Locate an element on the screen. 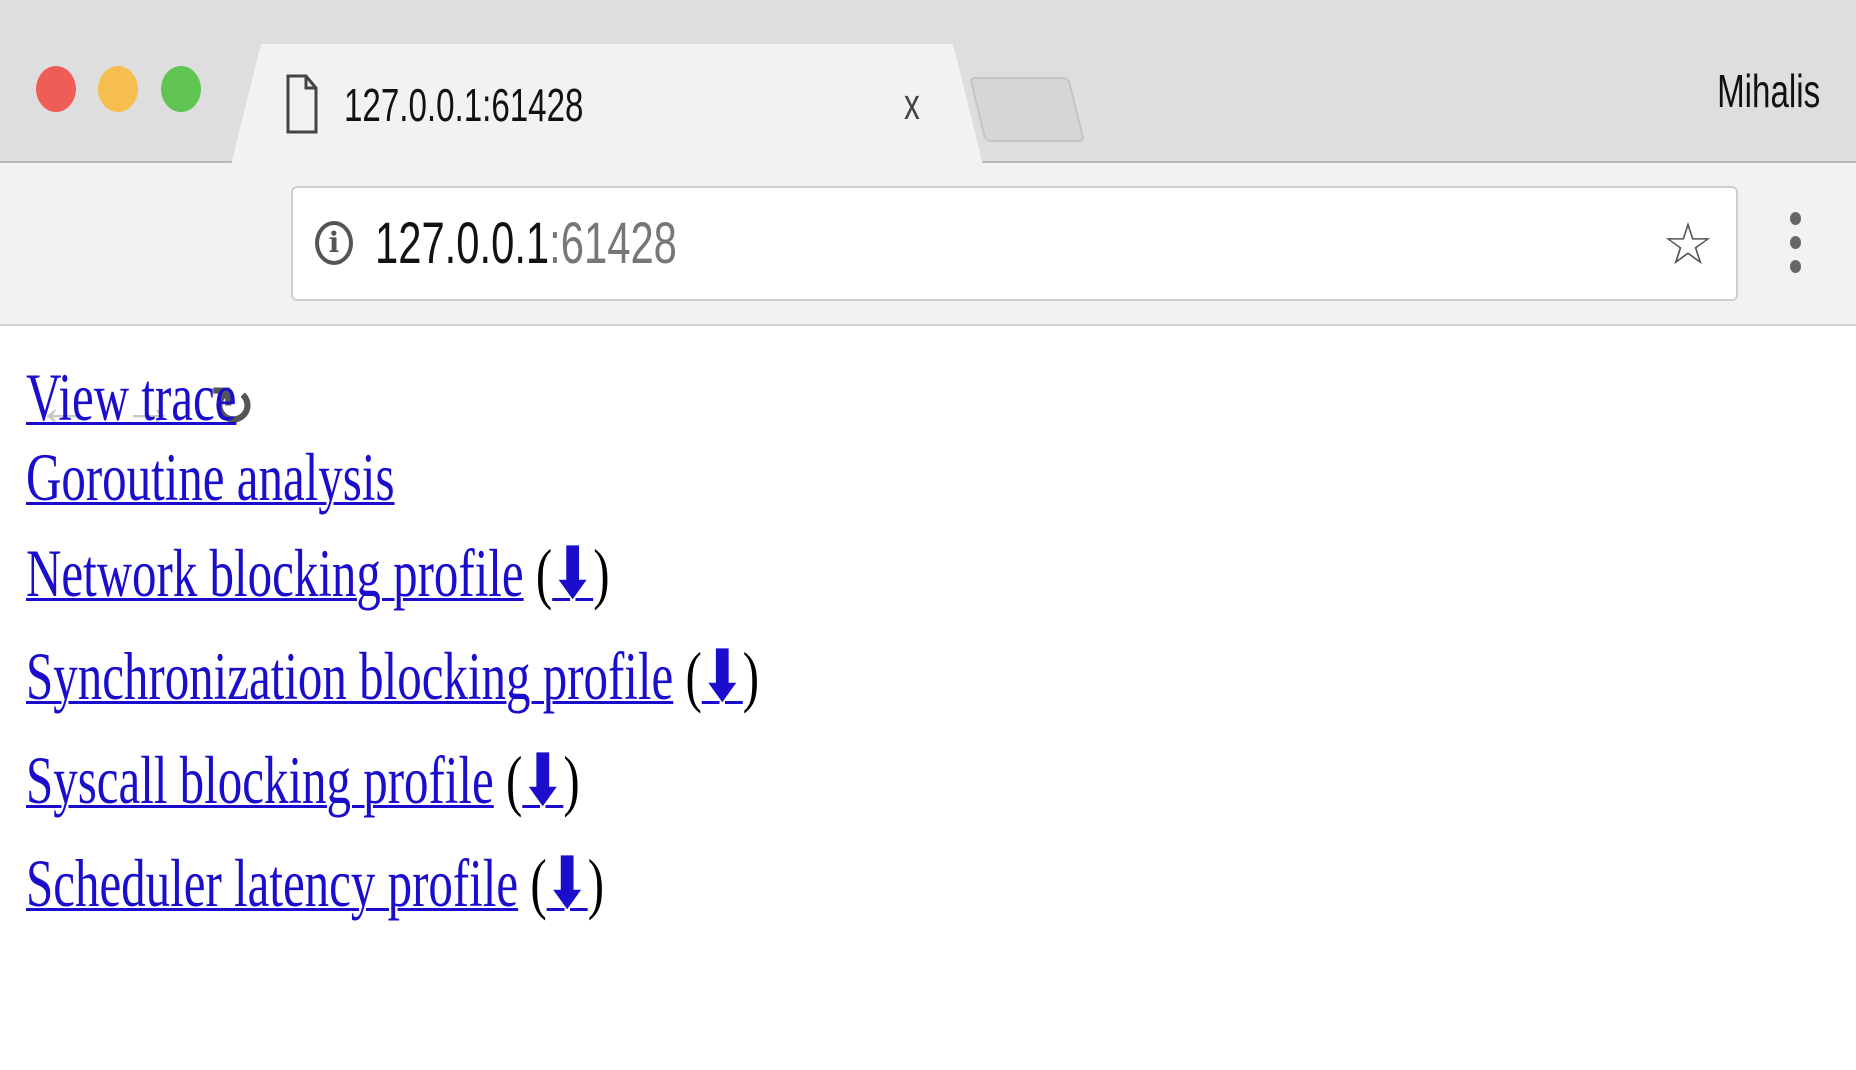 Image resolution: width=1856 pixels, height=1070 pixels. bookmark-star-icon: ☆ is located at coordinates (1688, 244).